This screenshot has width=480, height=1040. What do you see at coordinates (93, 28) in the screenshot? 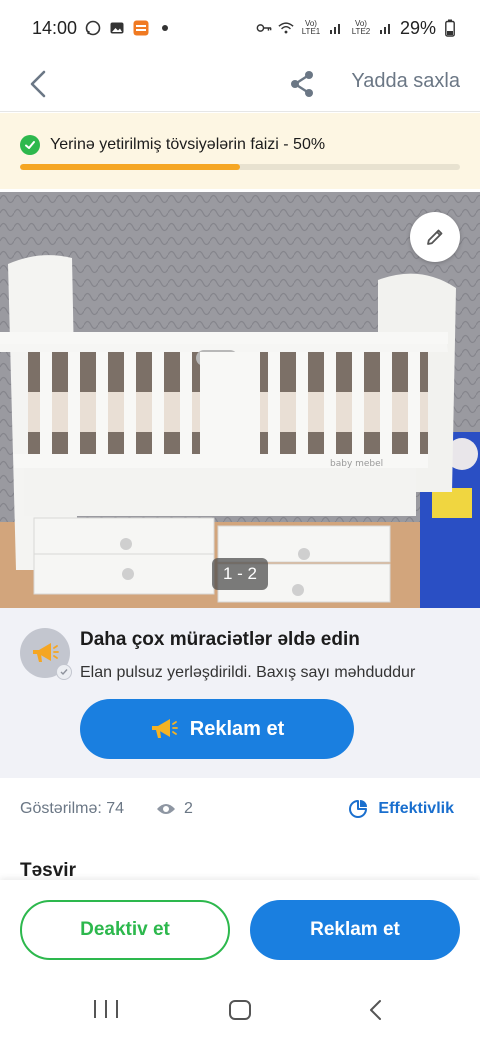
I see `whatsapp-icon` at bounding box center [93, 28].